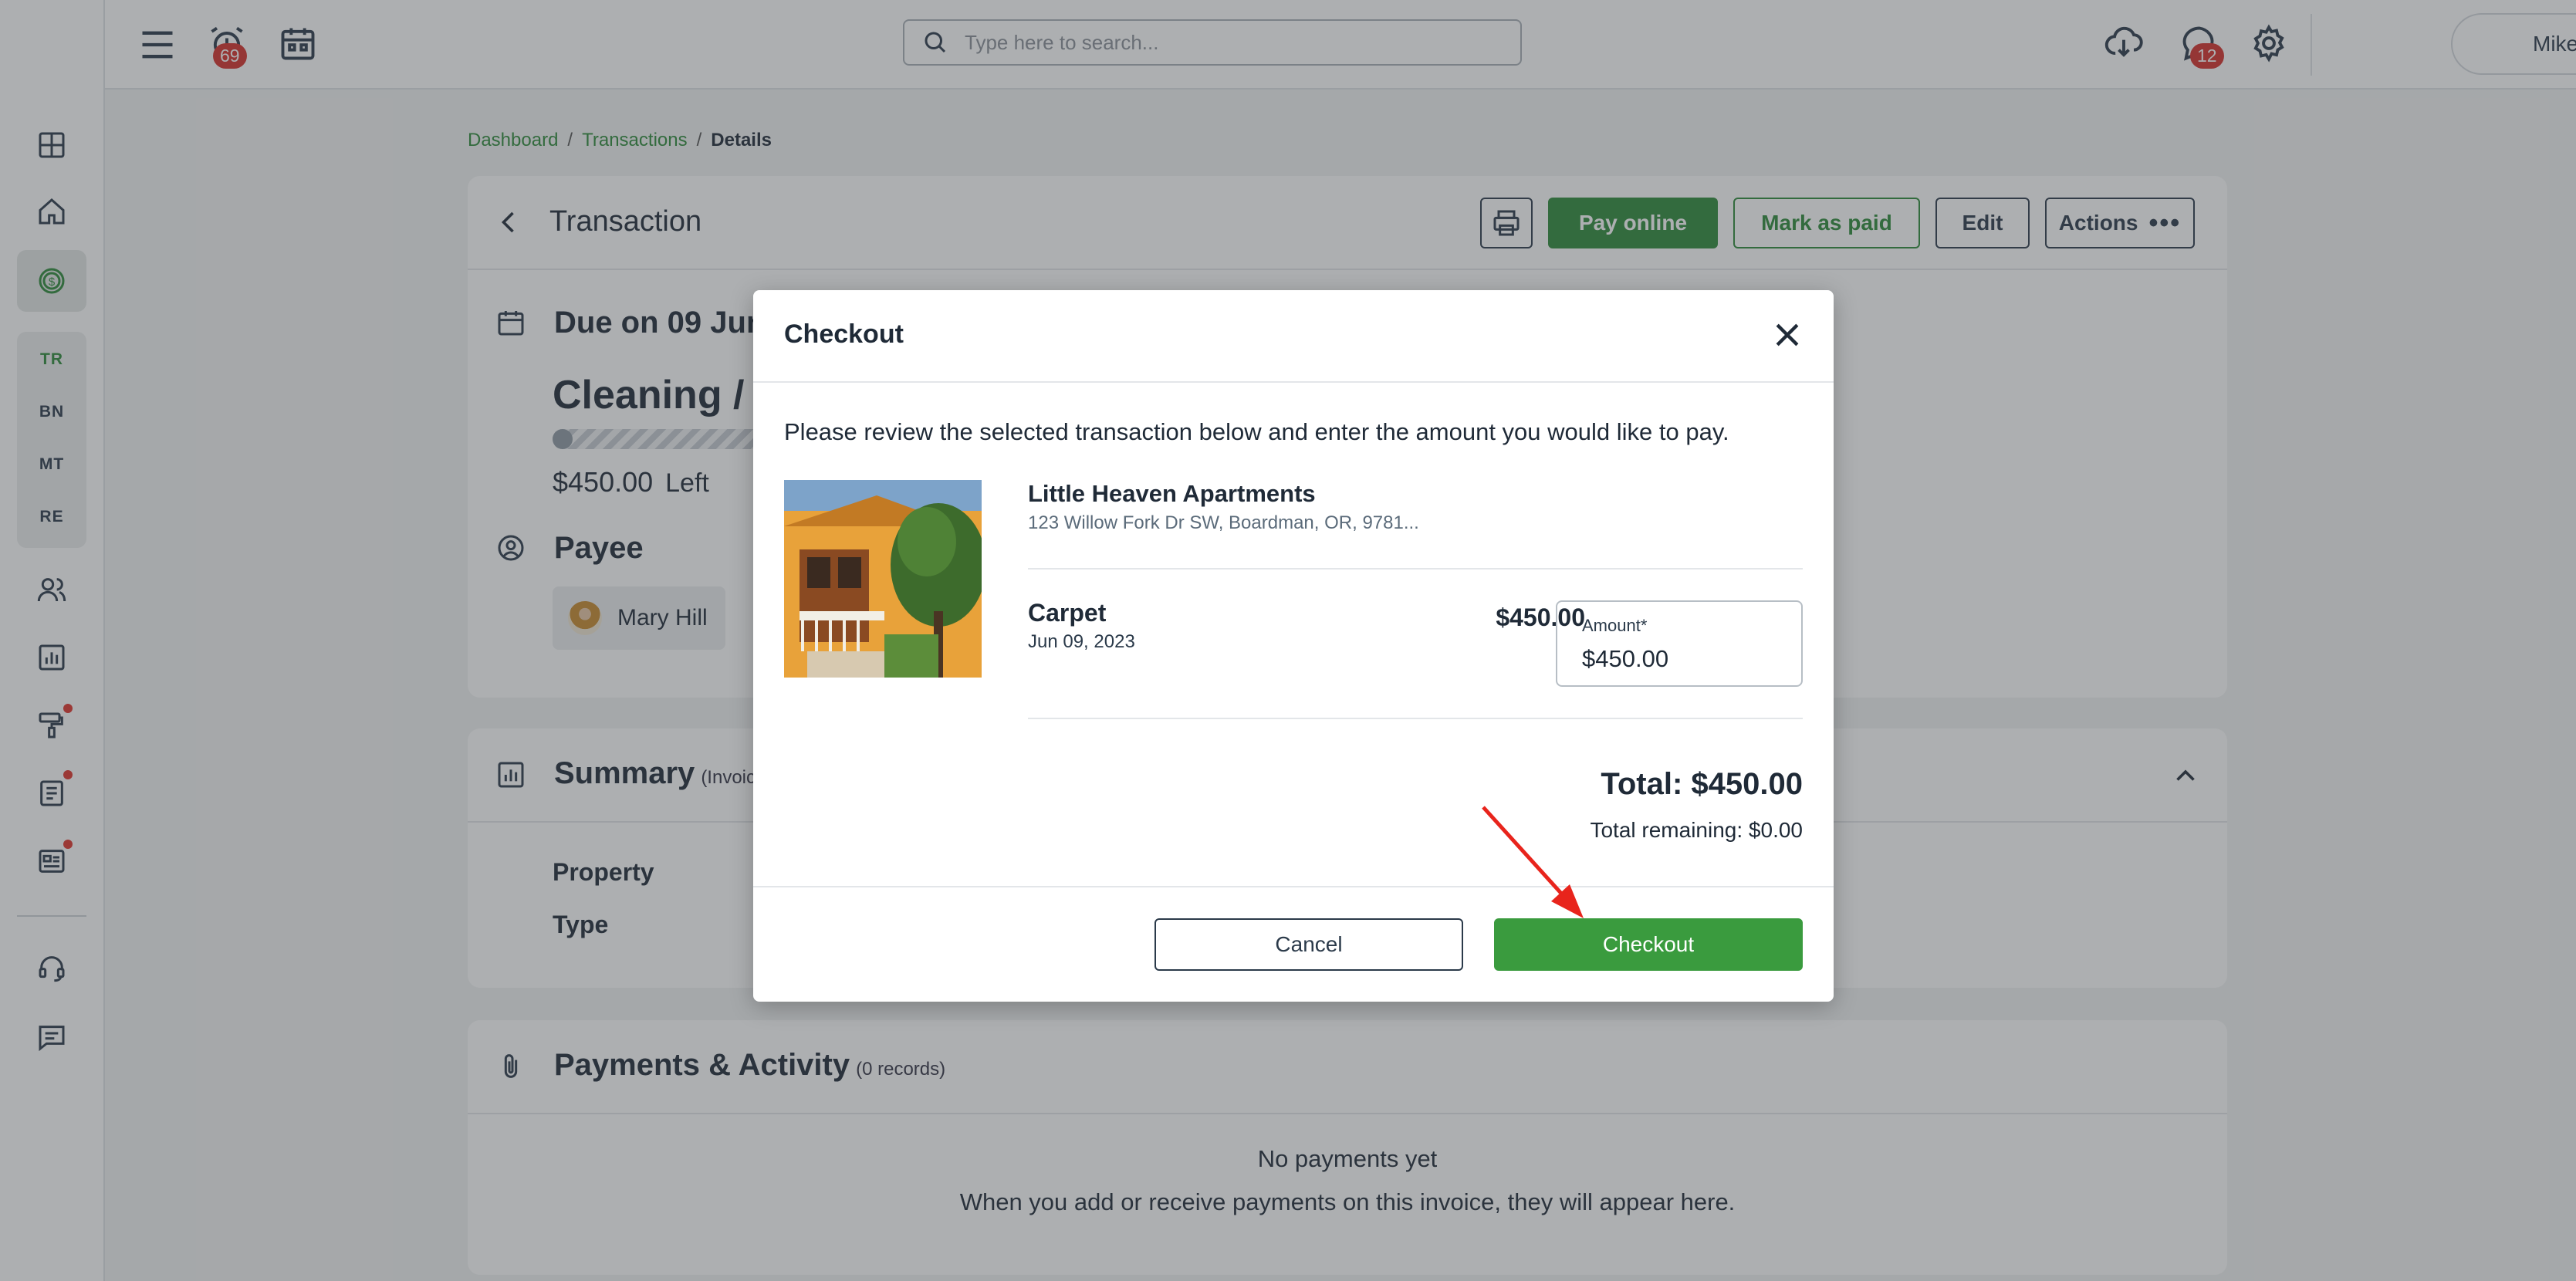  I want to click on total-amount: Total: $450.00, so click(1702, 784).